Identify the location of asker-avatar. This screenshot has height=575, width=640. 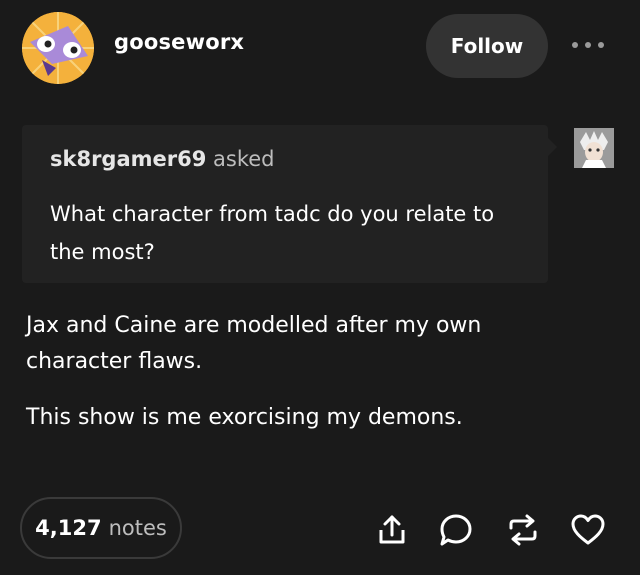
(594, 148).